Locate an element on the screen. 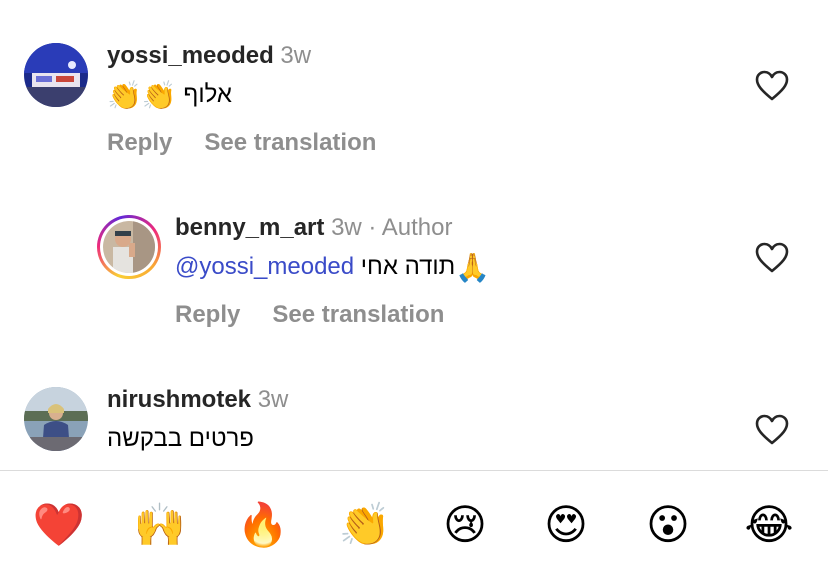  quick-reactions-bar: ❤️ 🙌 🔥 👏 😢 😍 😮 😂 is located at coordinates (414, 526).